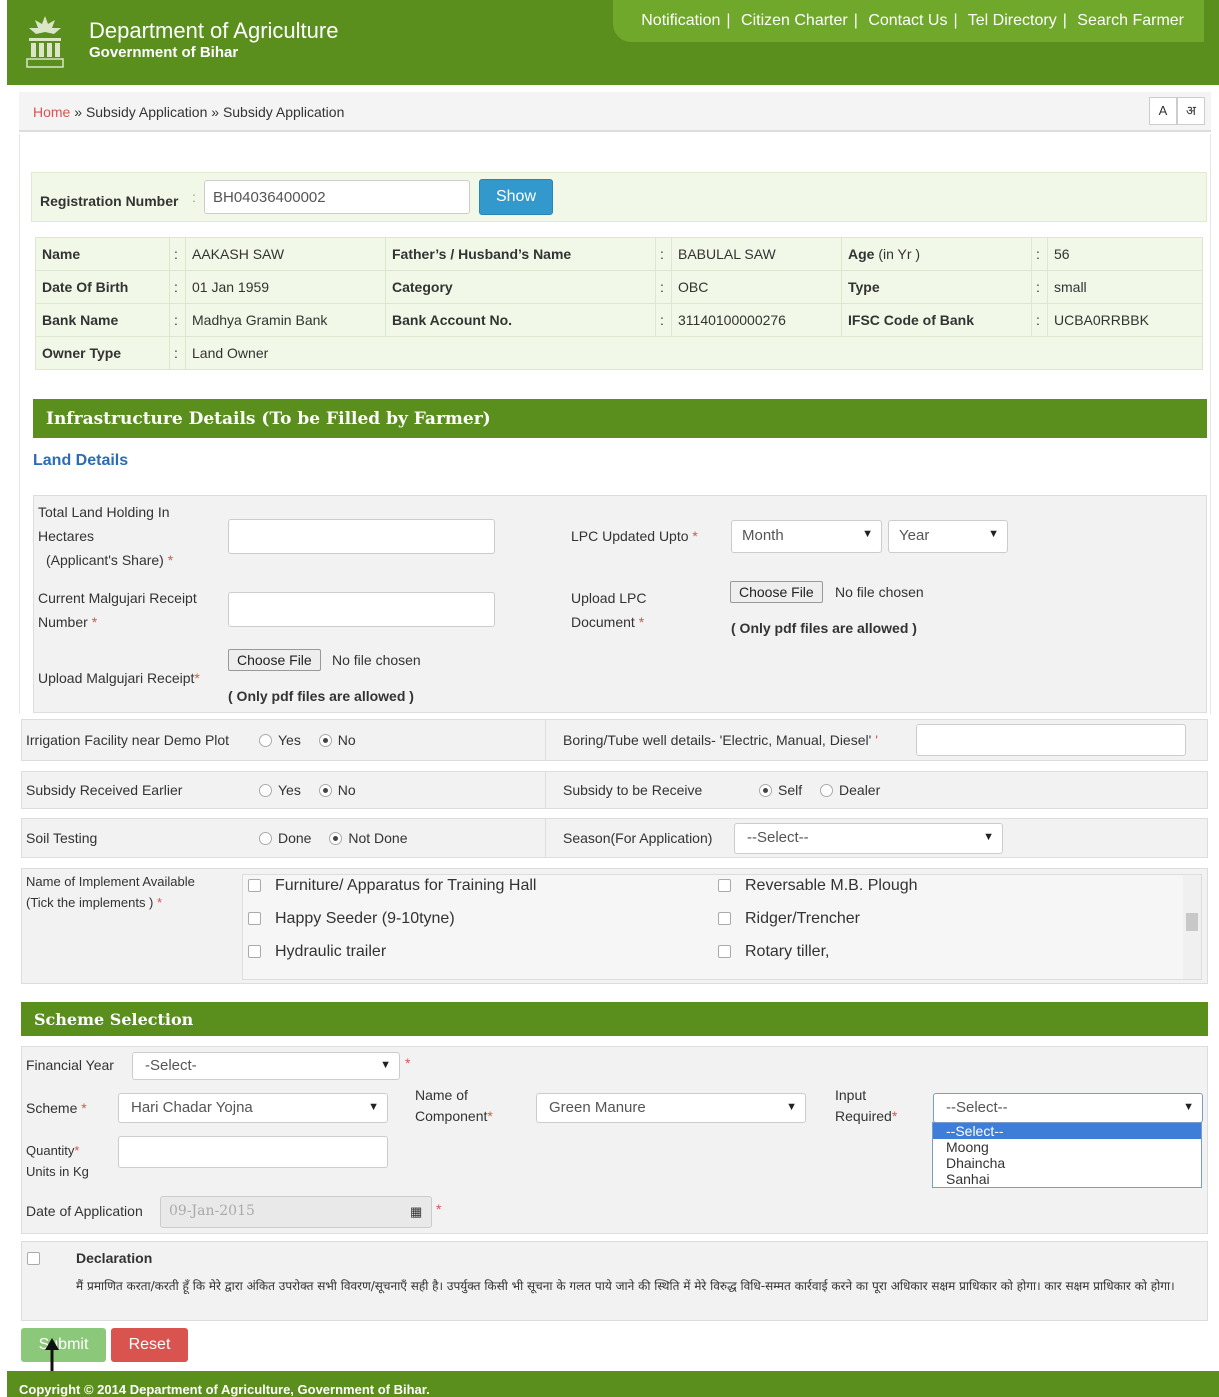 This screenshot has width=1219, height=1397. What do you see at coordinates (866, 1105) in the screenshot?
I see `input-required-label: Input Required*` at bounding box center [866, 1105].